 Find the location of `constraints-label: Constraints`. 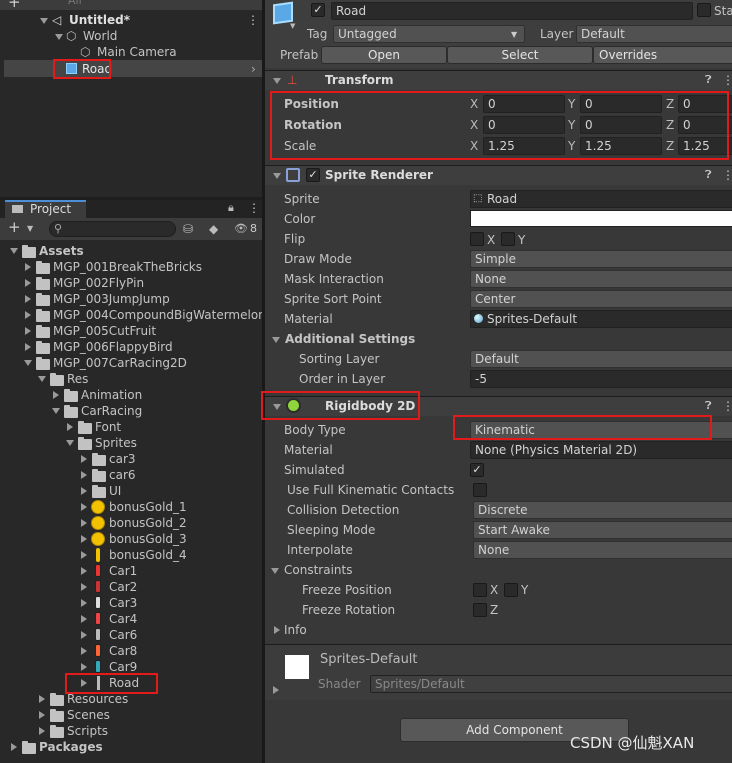

constraints-label: Constraints is located at coordinates (318, 570).